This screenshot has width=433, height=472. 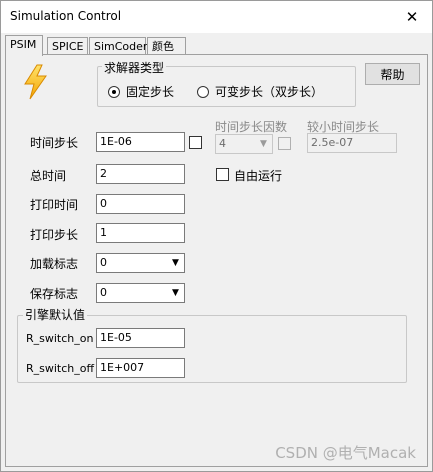 I want to click on save-flag-value: 0, so click(x=103, y=292).